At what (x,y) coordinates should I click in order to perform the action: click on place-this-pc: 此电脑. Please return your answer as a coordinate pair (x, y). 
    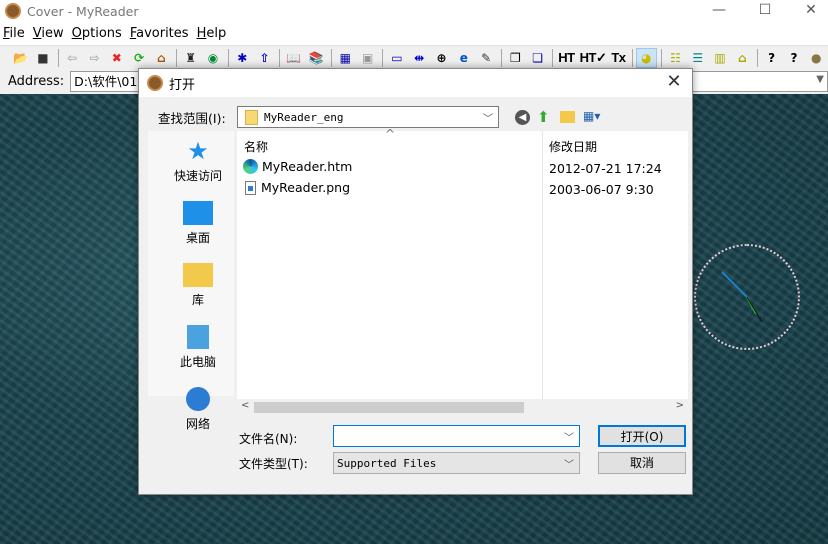
    Looking at the image, I should click on (198, 347).